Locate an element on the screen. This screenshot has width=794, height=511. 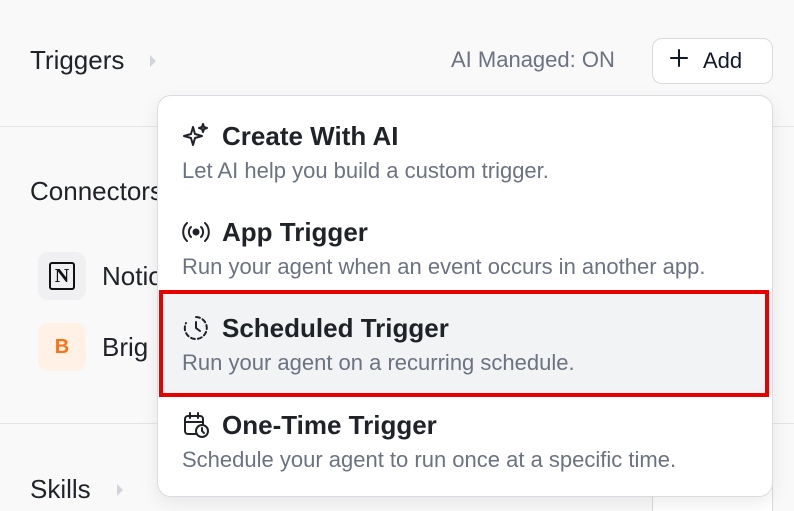
ai-managed-status: AI Managed: ON is located at coordinates (533, 60).